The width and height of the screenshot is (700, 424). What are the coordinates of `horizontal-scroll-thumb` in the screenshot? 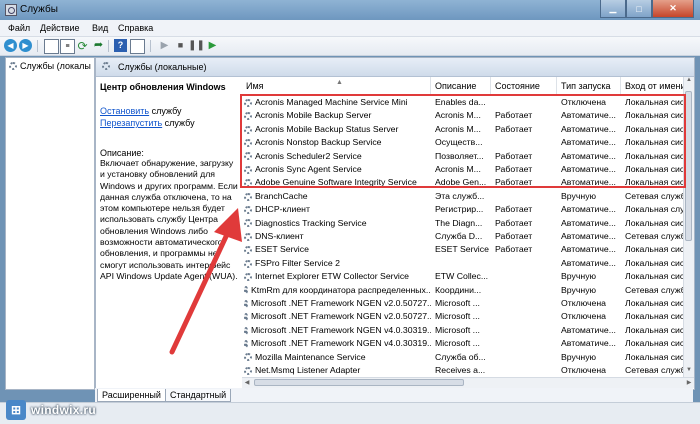 It's located at (359, 382).